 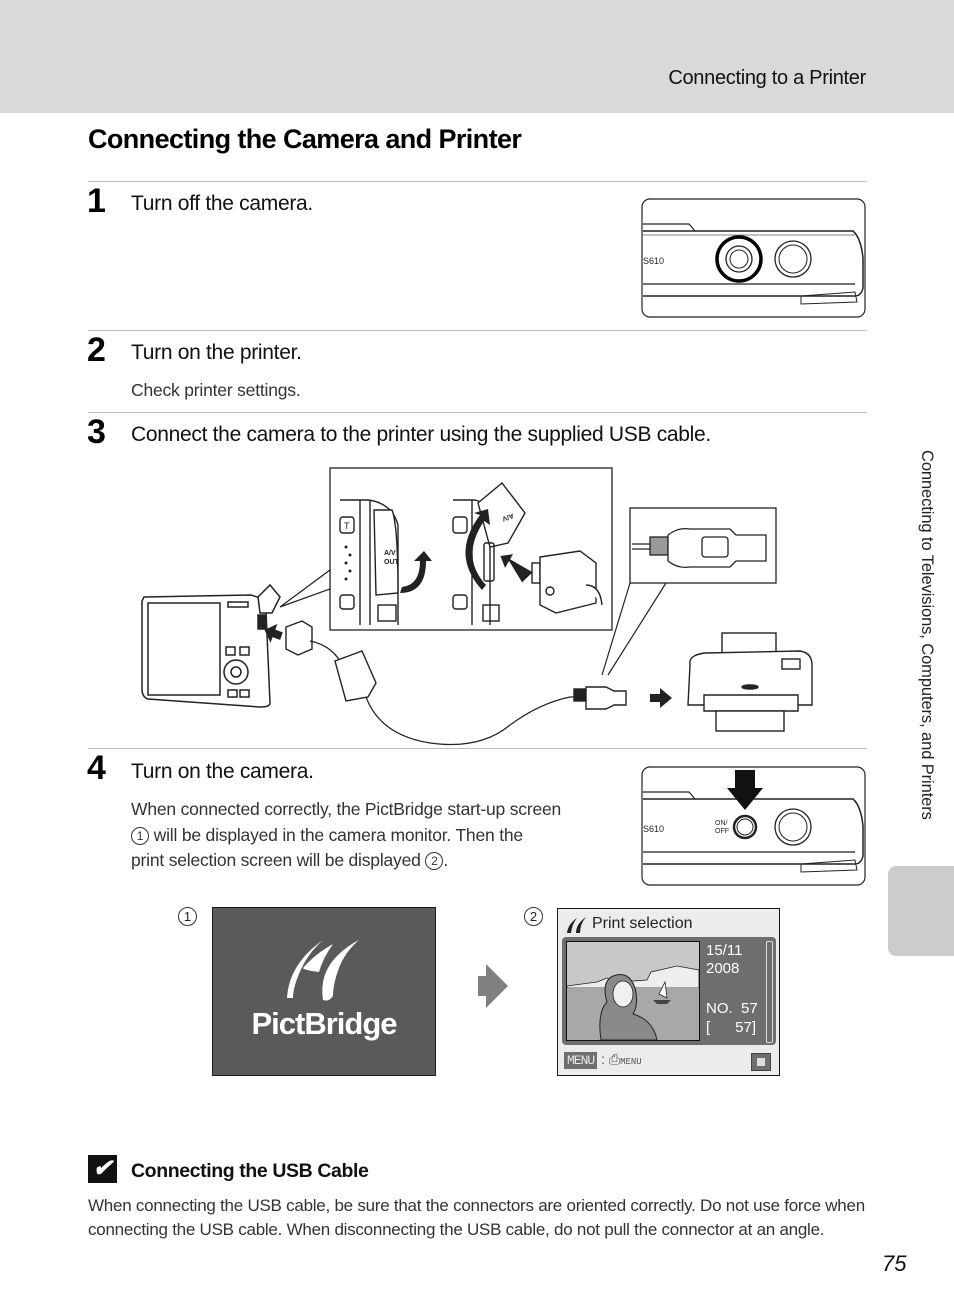 What do you see at coordinates (102, 1169) in the screenshot?
I see `check-icon: ✔` at bounding box center [102, 1169].